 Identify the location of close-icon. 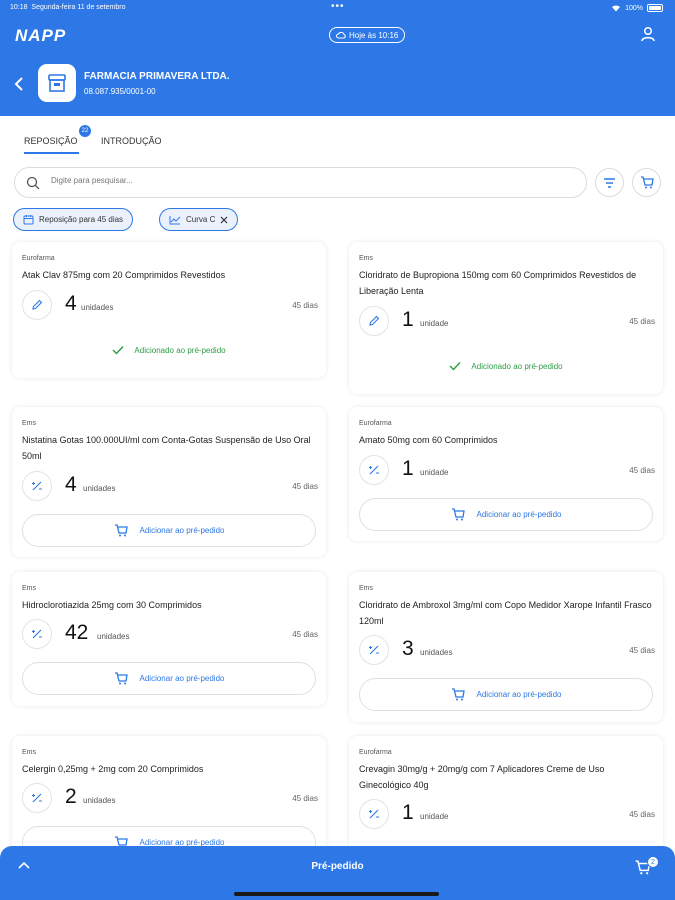
(224, 220).